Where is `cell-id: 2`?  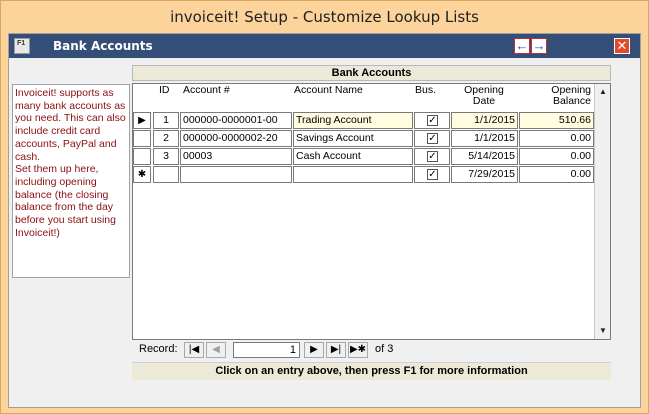 cell-id: 2 is located at coordinates (166, 138).